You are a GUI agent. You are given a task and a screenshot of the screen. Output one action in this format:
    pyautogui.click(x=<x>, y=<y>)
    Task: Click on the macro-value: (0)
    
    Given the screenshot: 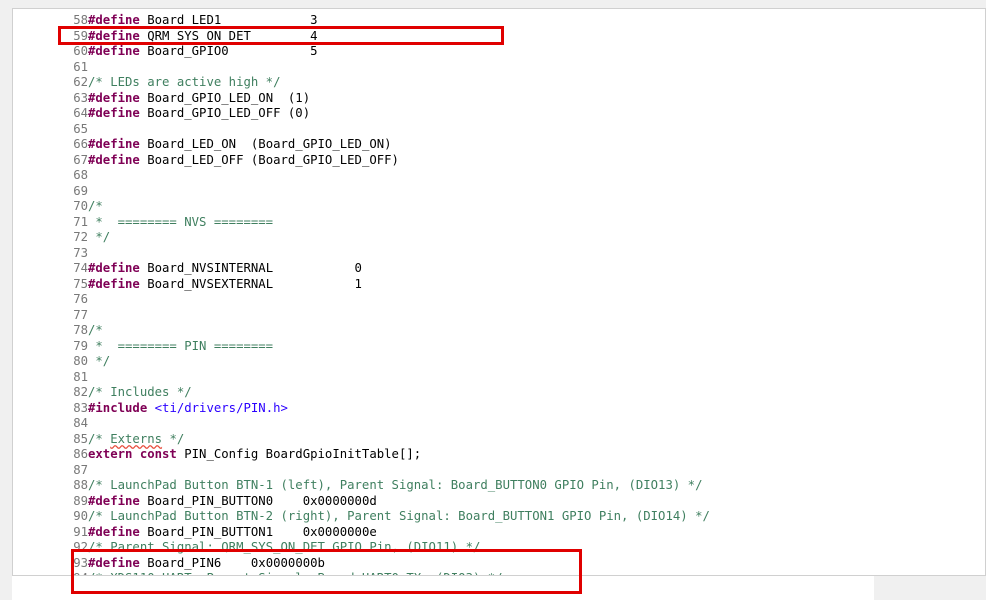 What is the action you would take?
    pyautogui.click(x=299, y=113)
    